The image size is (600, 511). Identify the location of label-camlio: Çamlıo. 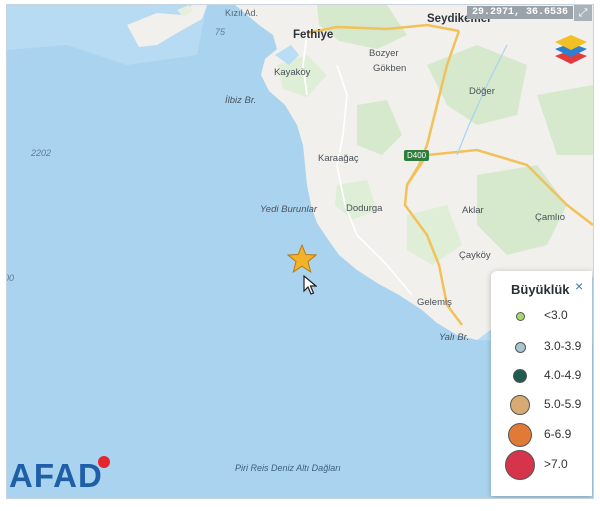
(550, 217).